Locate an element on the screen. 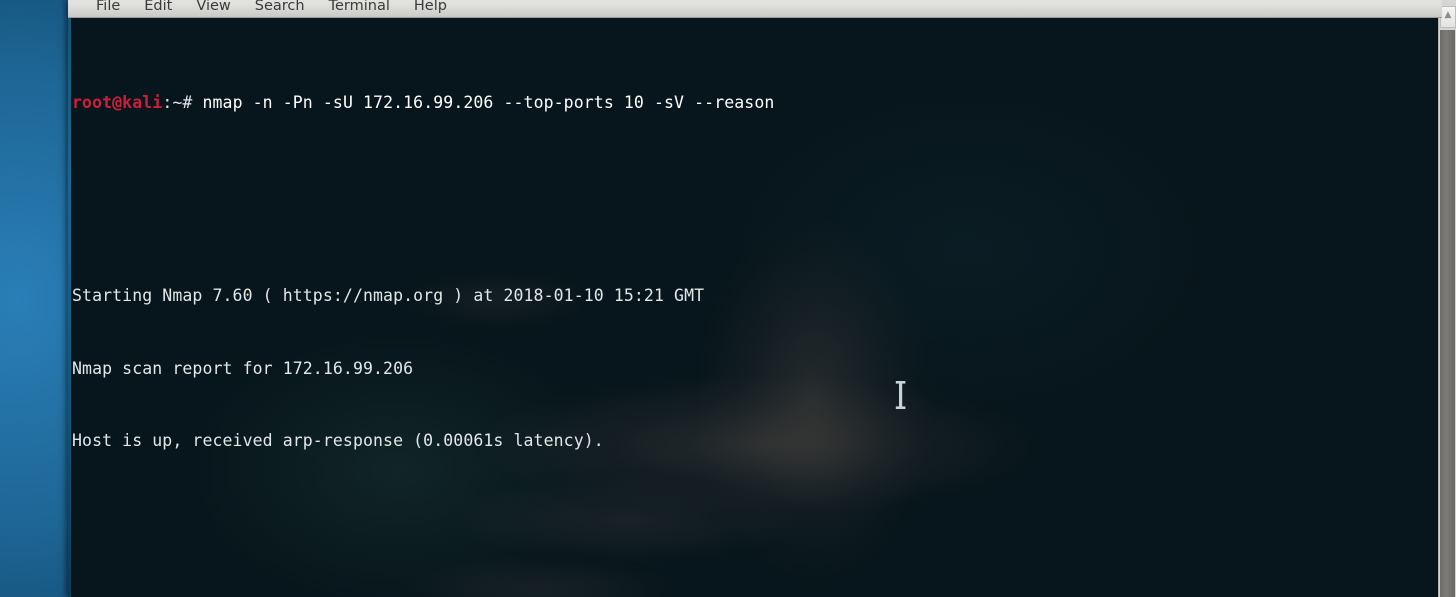  menubar: File Edit View Search Terminal Help is located at coordinates (755, 9).